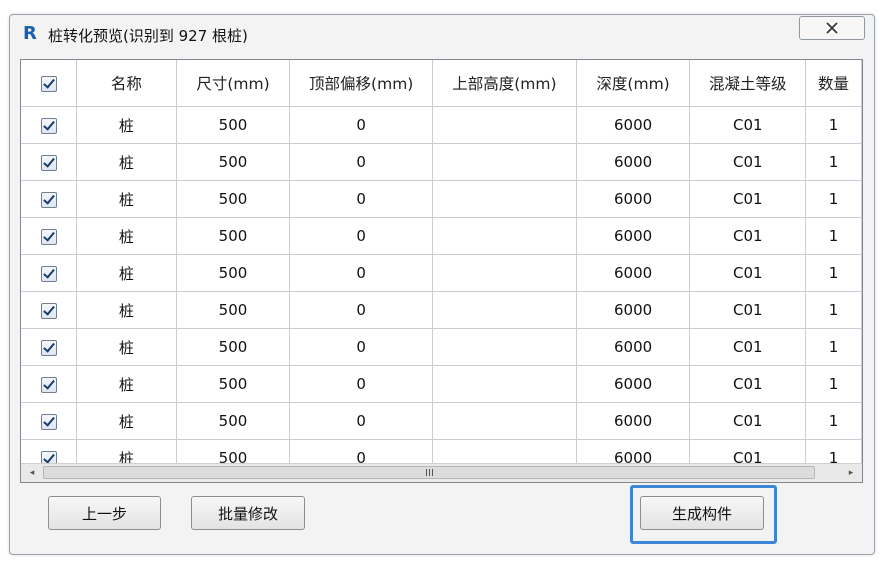  What do you see at coordinates (851, 473) in the screenshot?
I see `scroll-right-arrow-icon: ▸` at bounding box center [851, 473].